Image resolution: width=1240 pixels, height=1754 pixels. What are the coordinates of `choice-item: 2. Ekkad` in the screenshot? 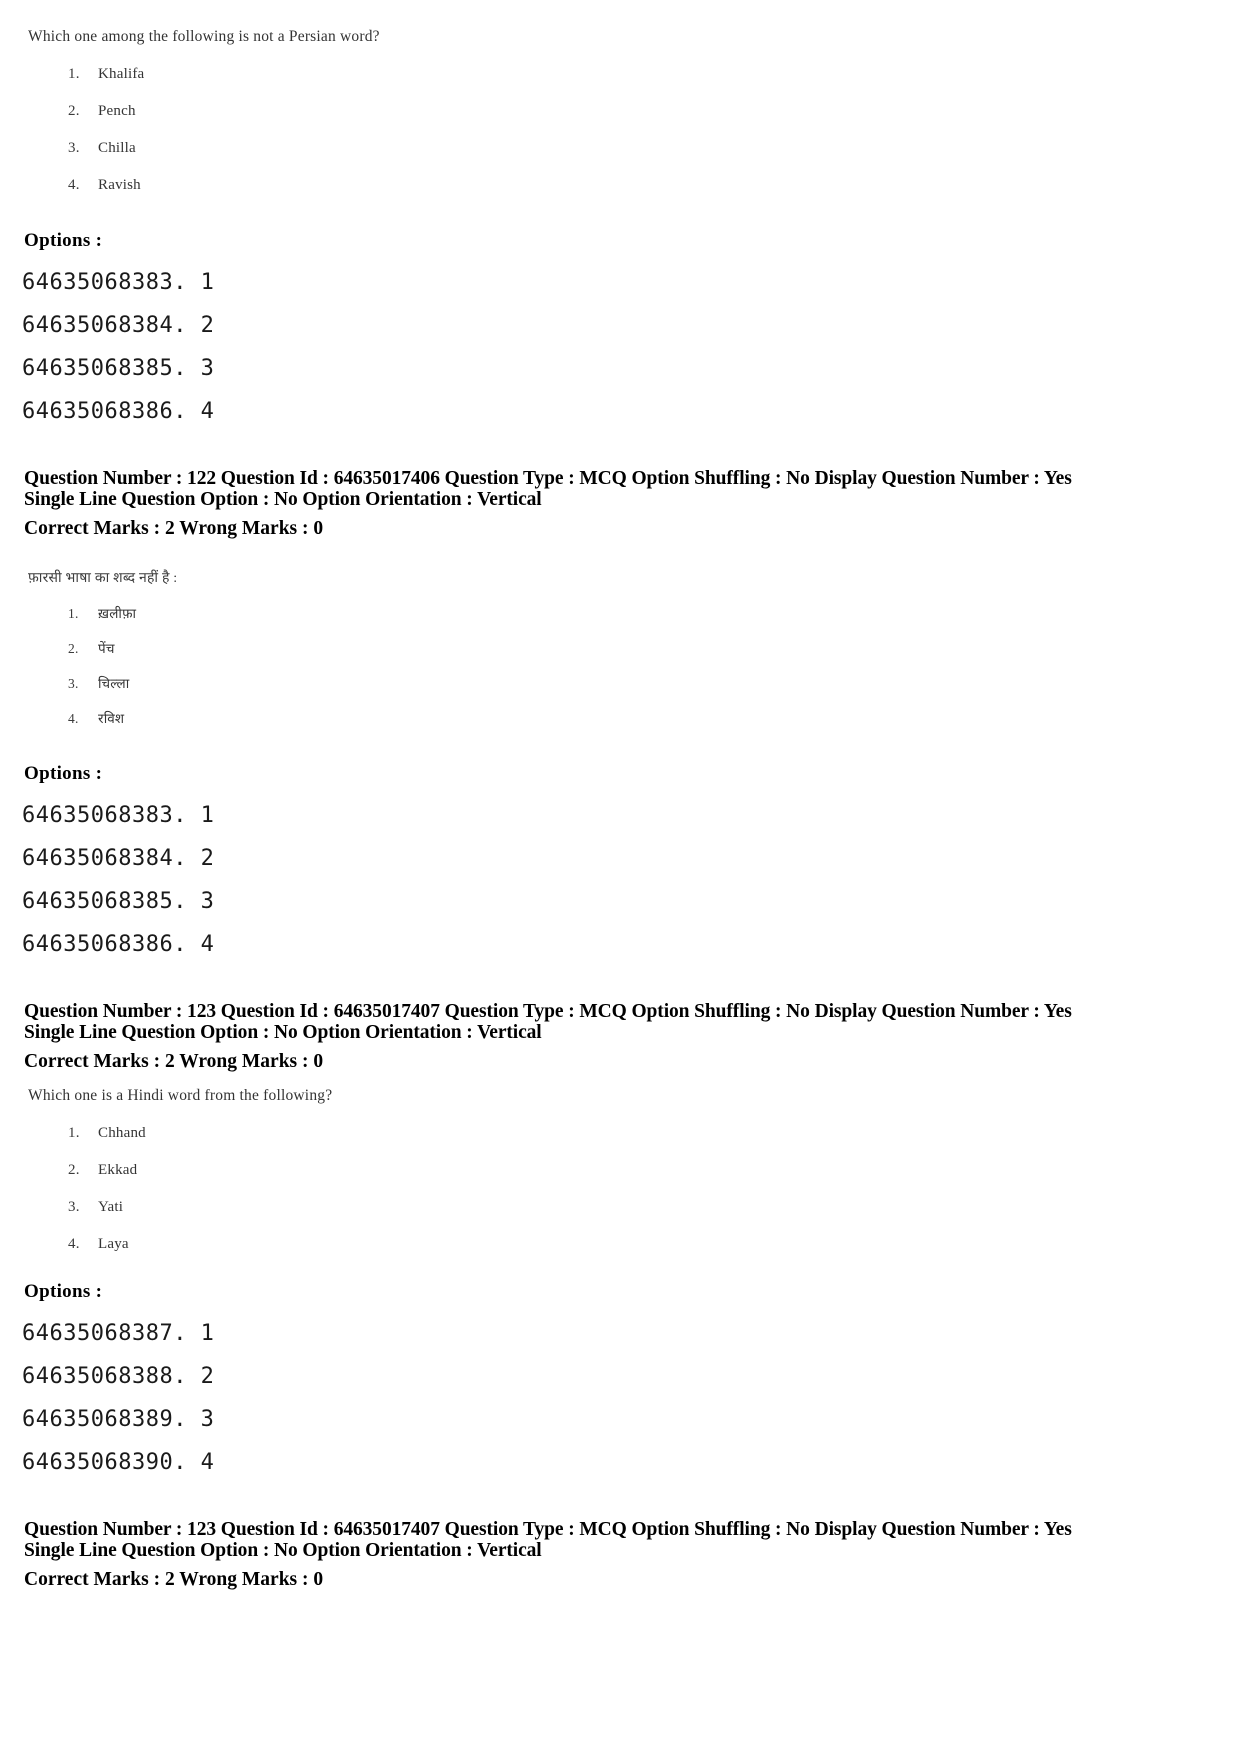 It's located at (620, 1170).